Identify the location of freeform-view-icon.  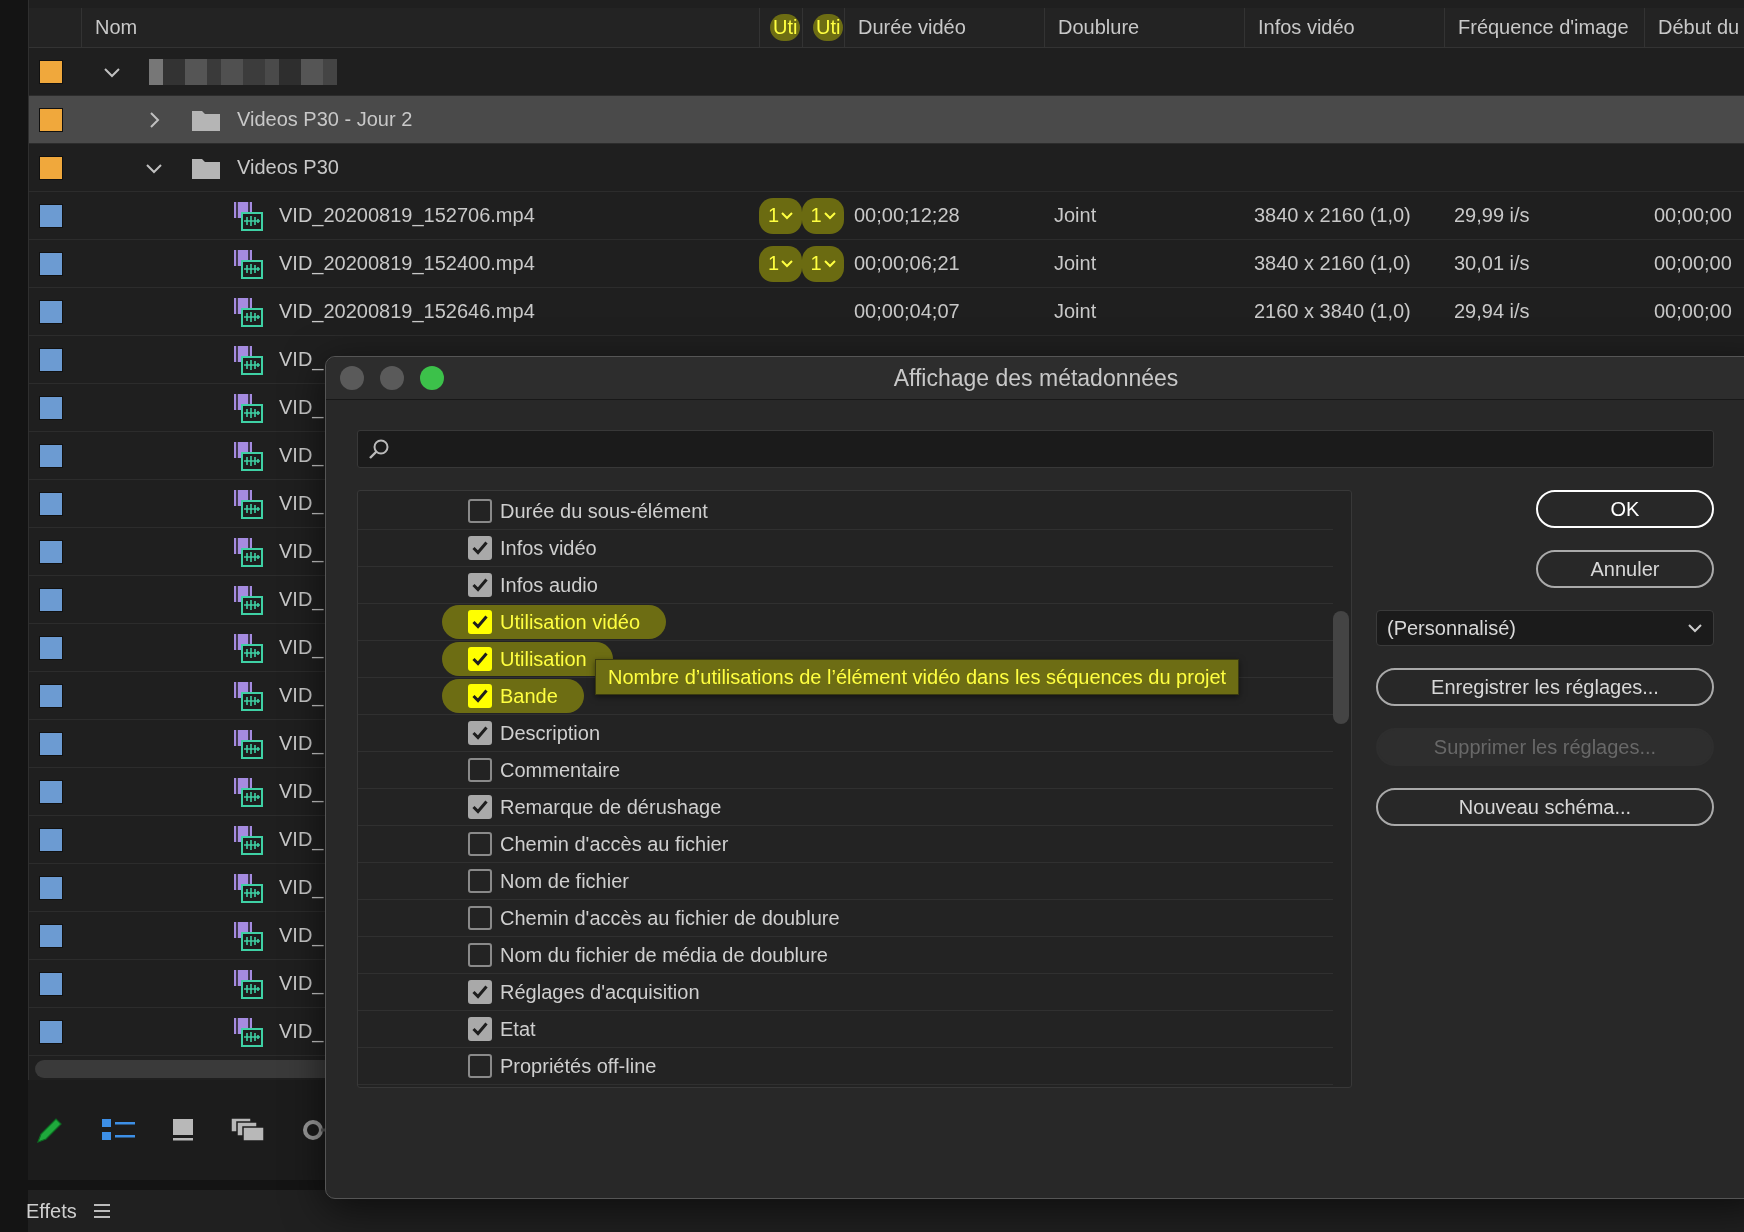
(248, 1130).